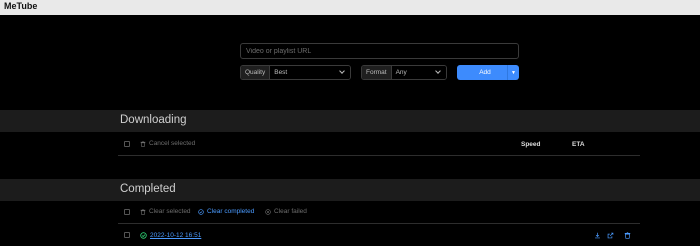 The width and height of the screenshot is (700, 246). Describe the element at coordinates (175, 235) in the screenshot. I see `completed-item-link: 2022-10-12 16:51` at that location.